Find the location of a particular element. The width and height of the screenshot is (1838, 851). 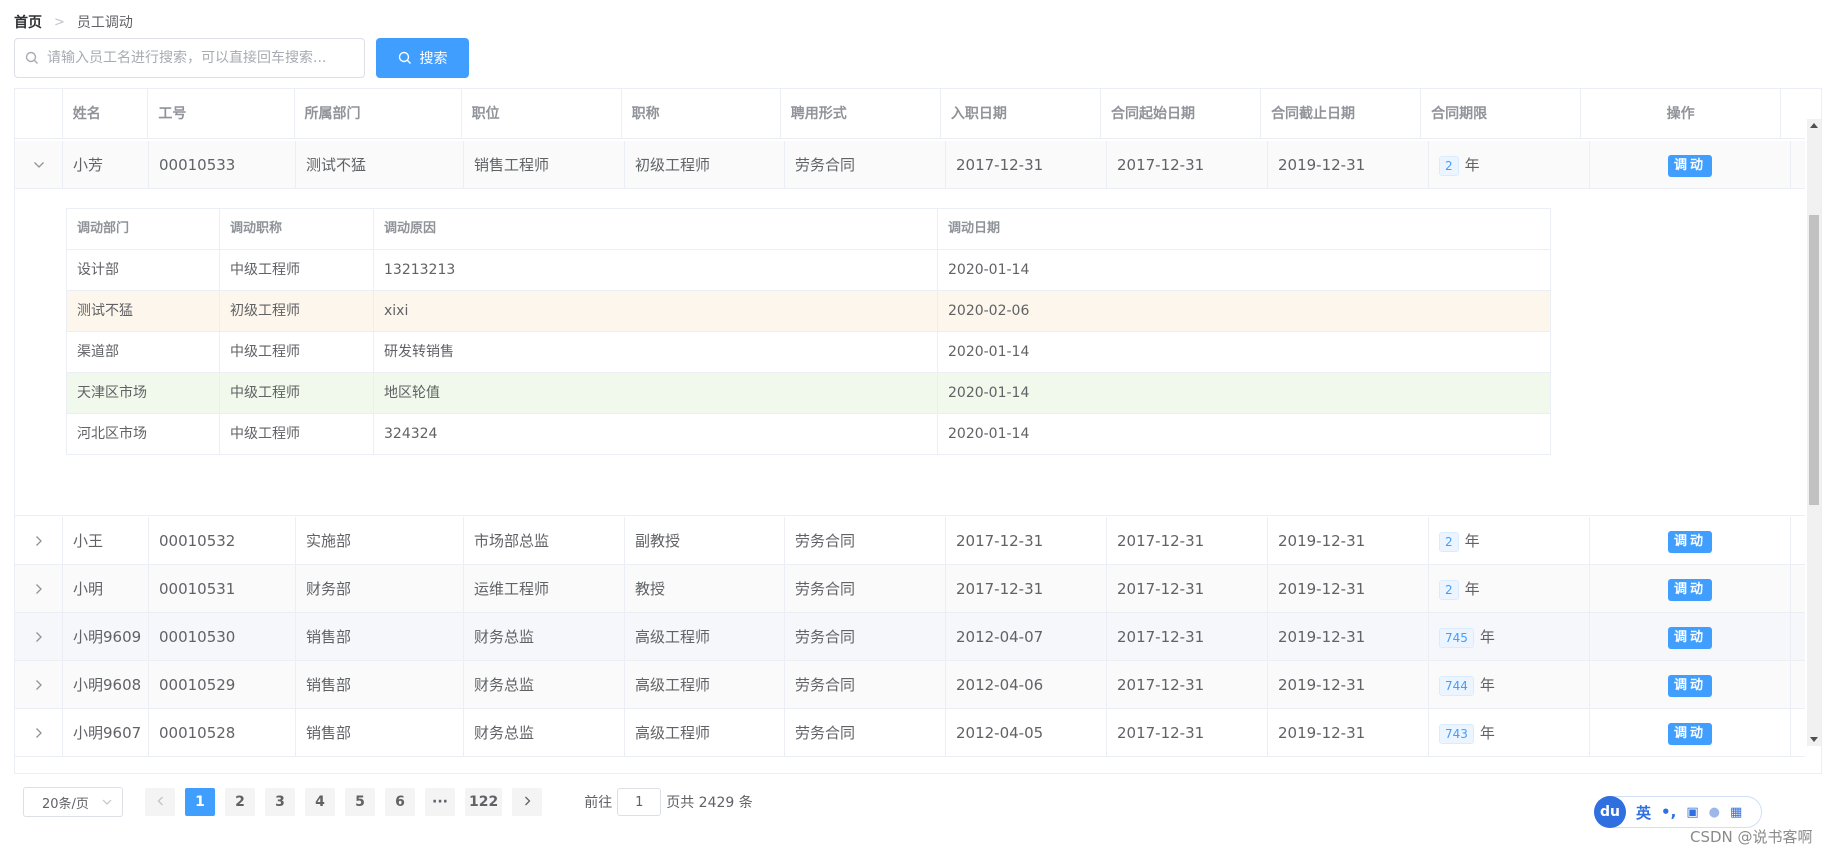

header-title: 职称 is located at coordinates (701, 114).